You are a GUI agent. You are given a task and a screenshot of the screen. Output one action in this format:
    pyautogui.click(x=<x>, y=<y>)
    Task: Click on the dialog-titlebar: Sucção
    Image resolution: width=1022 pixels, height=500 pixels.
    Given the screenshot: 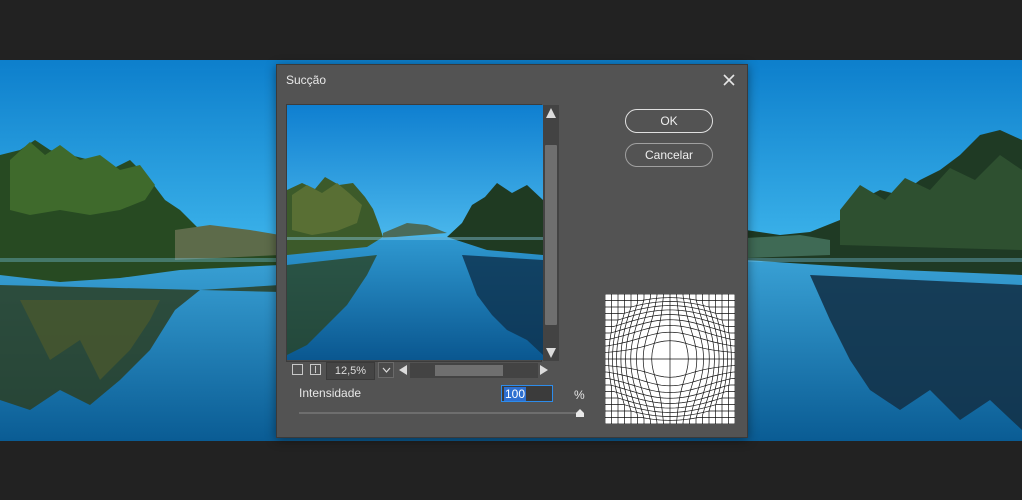 What is the action you would take?
    pyautogui.click(x=512, y=80)
    